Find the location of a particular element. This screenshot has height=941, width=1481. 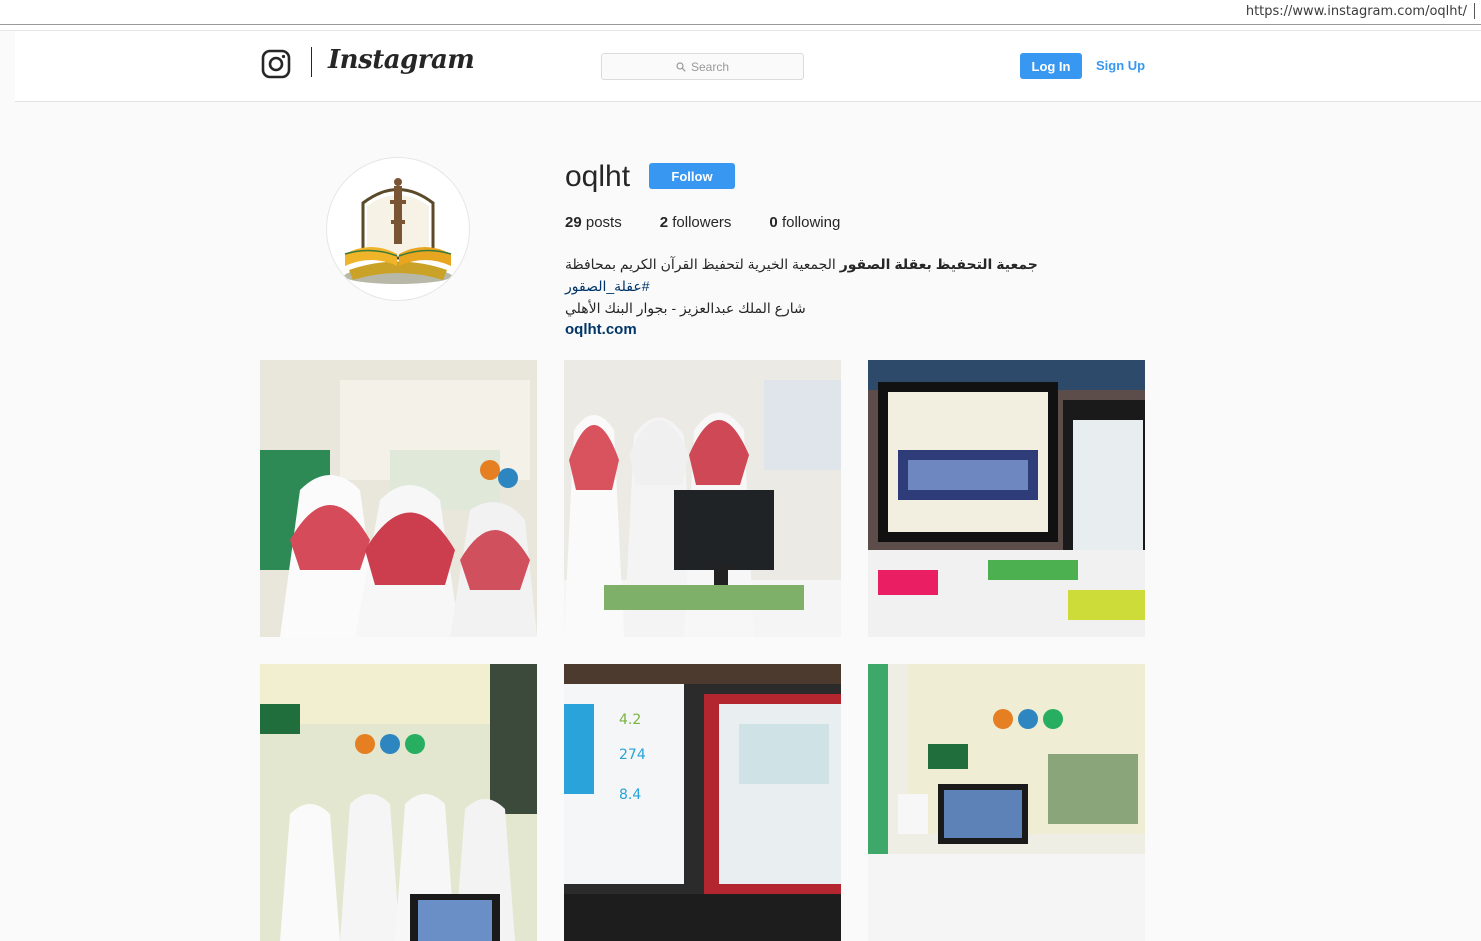

following-stat: 0 following is located at coordinates (804, 222).